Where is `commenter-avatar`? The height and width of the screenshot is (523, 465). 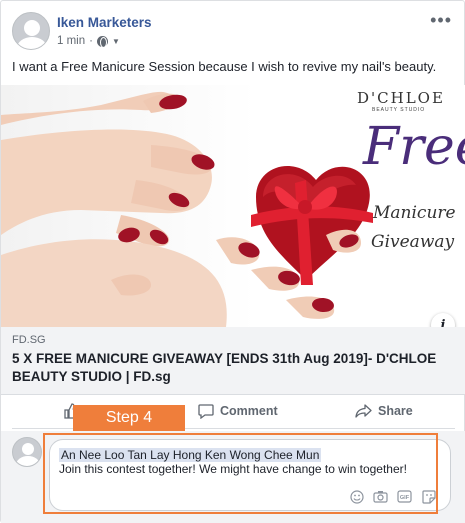
commenter-avatar is located at coordinates (27, 452).